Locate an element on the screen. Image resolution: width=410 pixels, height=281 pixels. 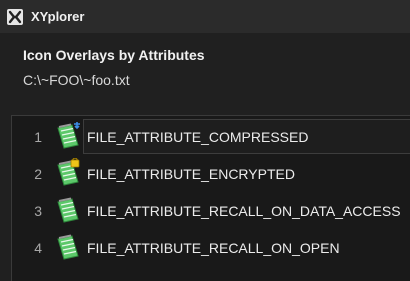
line-number: 3 is located at coordinates (38, 210).